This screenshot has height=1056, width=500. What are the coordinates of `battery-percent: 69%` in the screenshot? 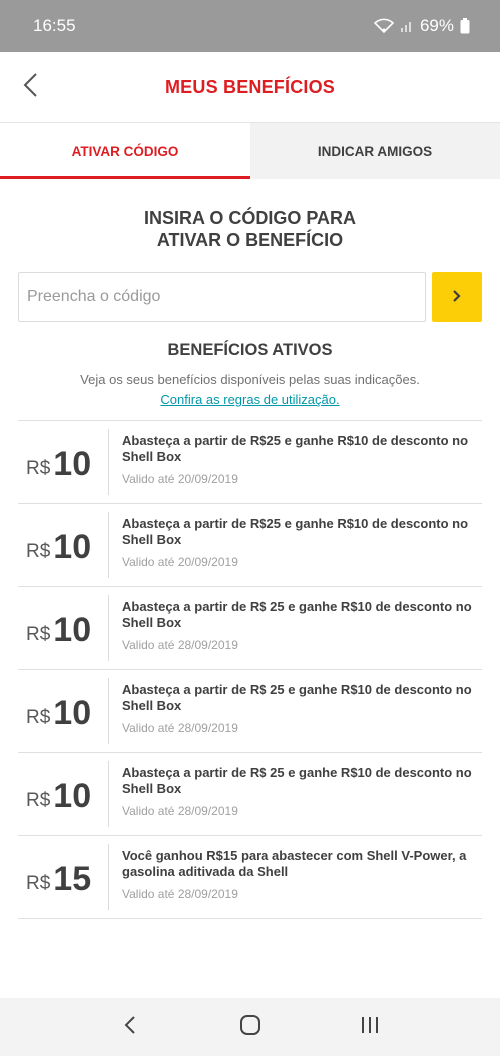 It's located at (436, 25).